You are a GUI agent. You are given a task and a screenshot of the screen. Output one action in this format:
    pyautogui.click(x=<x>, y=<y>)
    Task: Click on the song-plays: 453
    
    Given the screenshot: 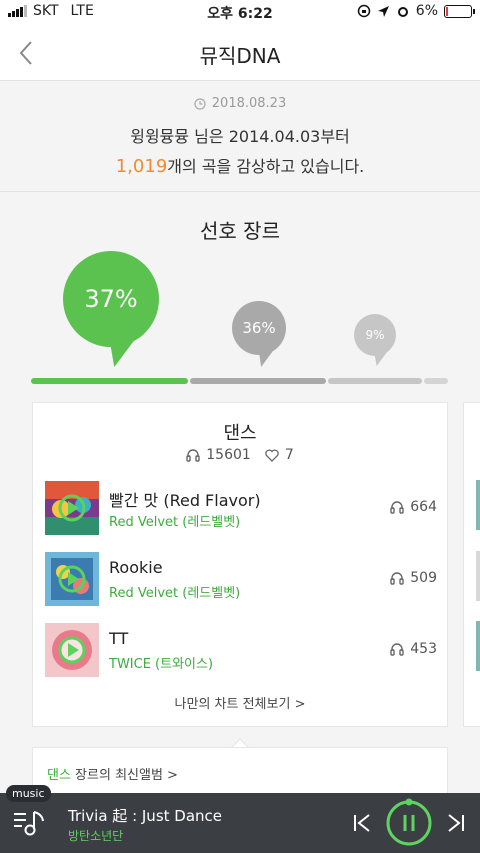 What is the action you would take?
    pyautogui.click(x=413, y=649)
    